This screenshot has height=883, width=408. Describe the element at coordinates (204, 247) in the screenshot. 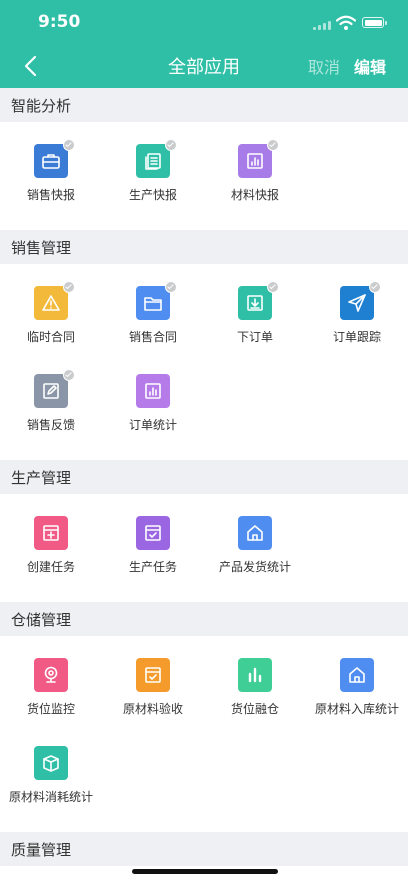

I see `section-header: 销售管理` at that location.